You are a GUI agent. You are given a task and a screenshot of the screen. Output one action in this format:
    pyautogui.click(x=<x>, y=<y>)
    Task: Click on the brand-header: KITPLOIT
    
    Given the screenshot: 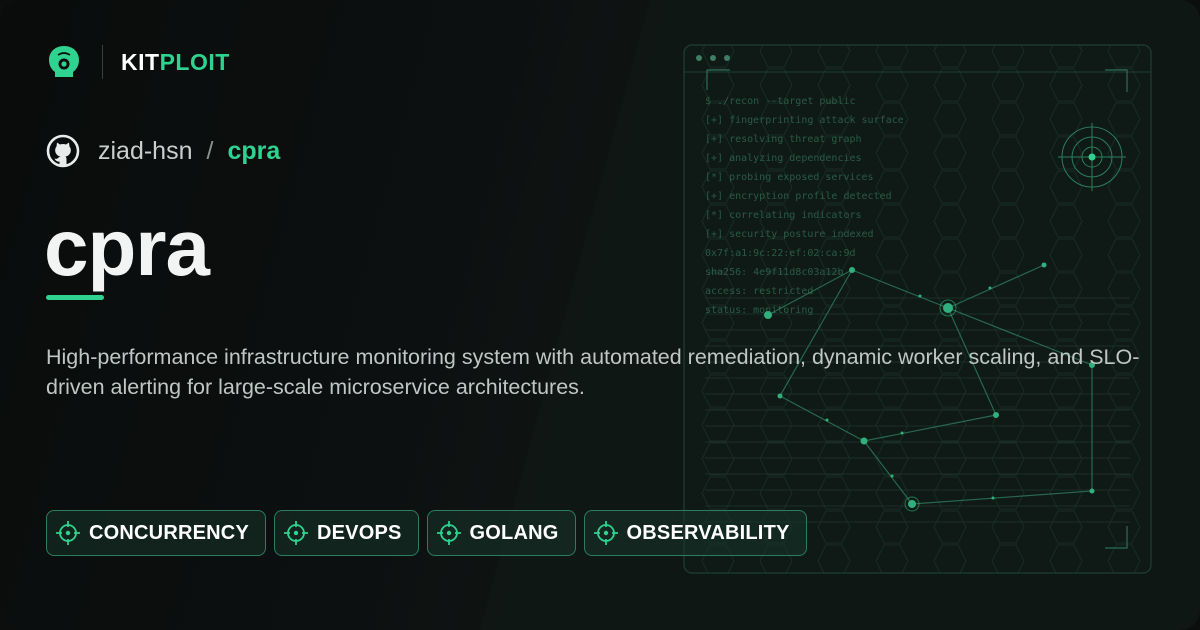 What is the action you would take?
    pyautogui.click(x=139, y=62)
    